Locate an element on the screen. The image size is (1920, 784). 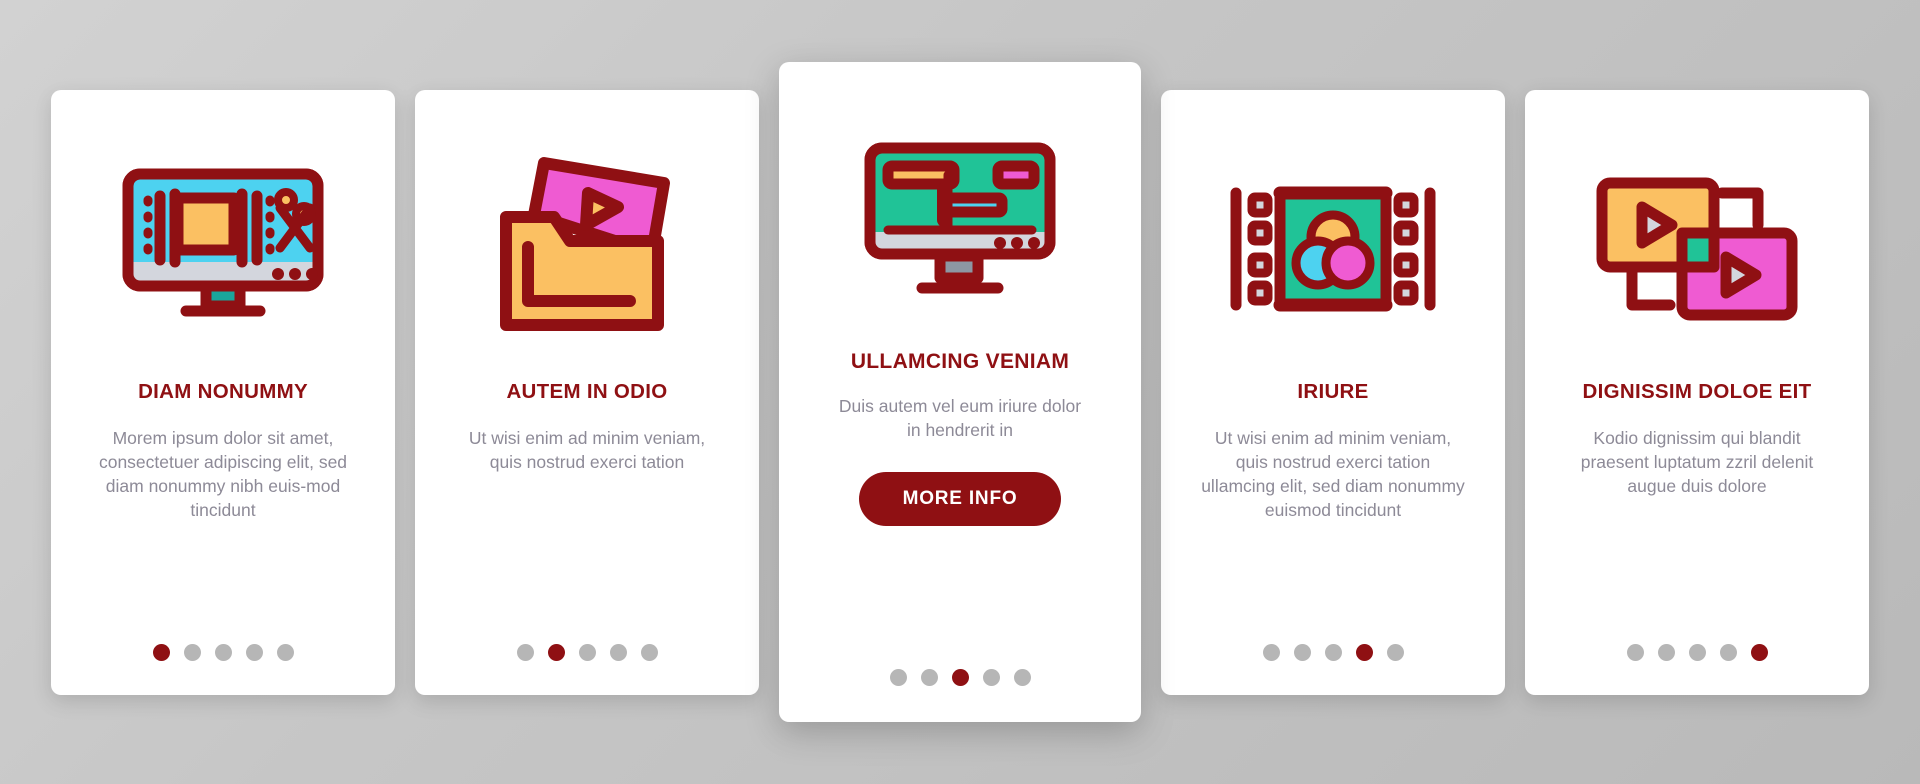
two-video-frames-icon is located at coordinates (1697, 249).